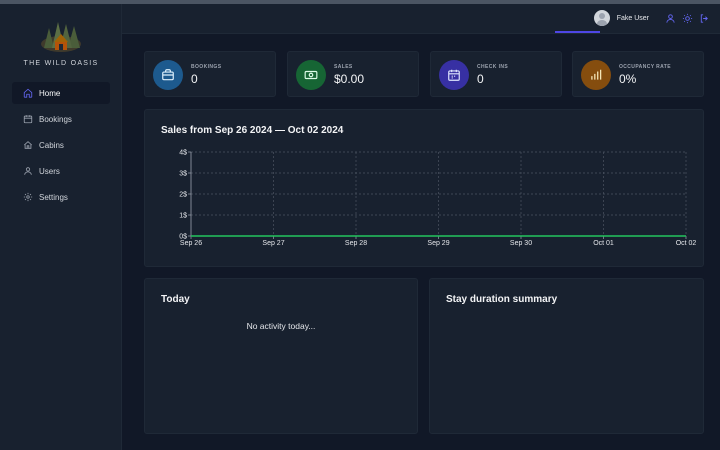 The image size is (720, 450). What do you see at coordinates (521, 243) in the screenshot?
I see `x-tick-label: Sep 30` at bounding box center [521, 243].